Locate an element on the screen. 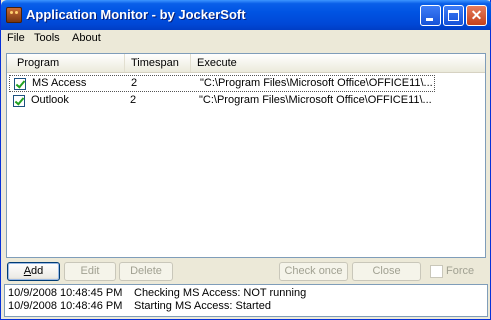  close-button: Close is located at coordinates (386, 271).